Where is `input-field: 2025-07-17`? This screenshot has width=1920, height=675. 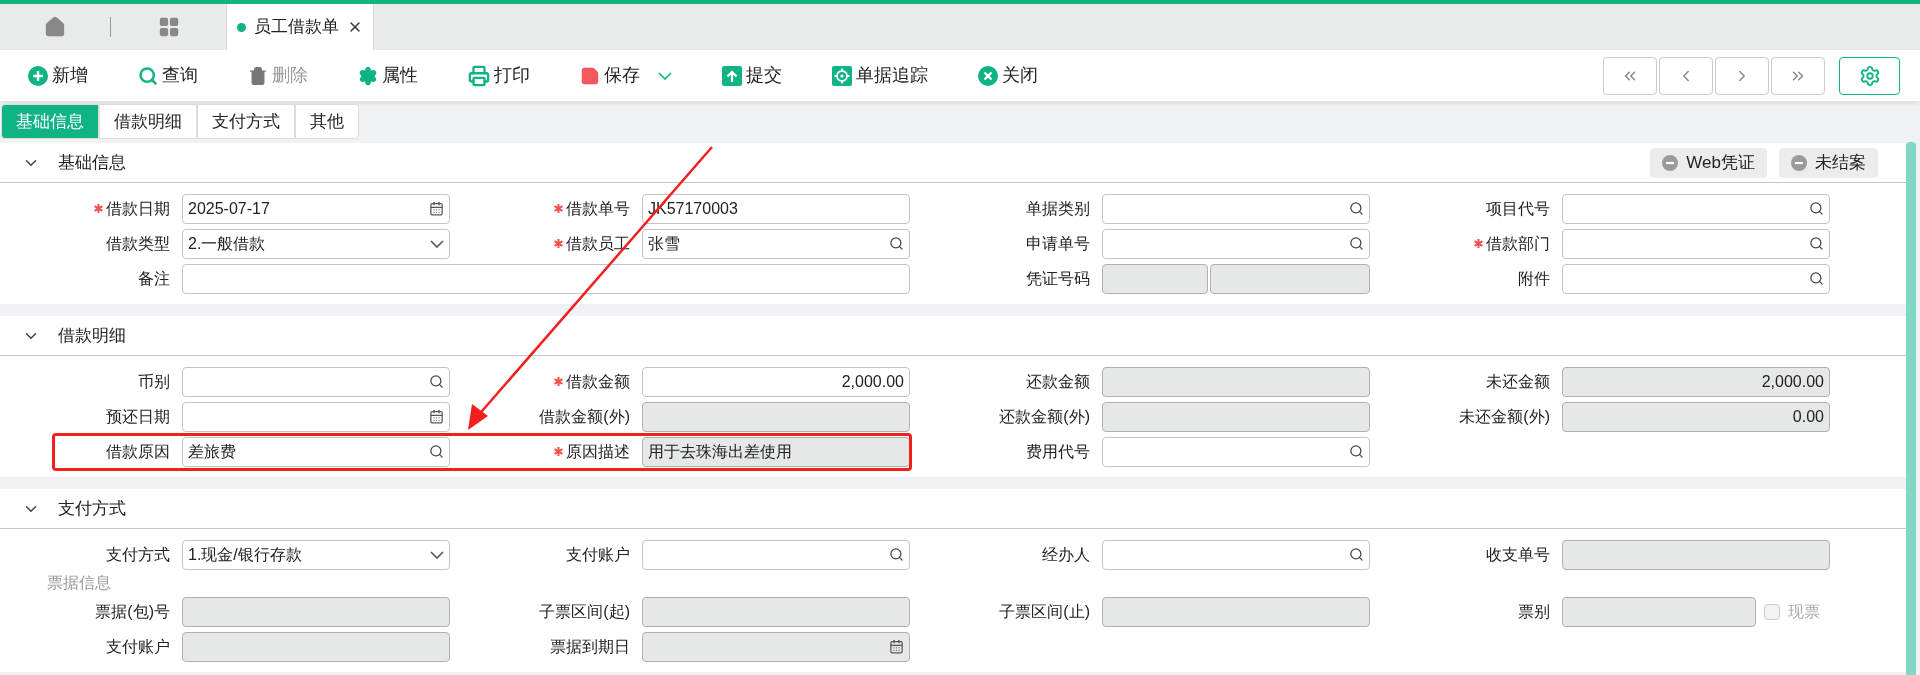 input-field: 2025-07-17 is located at coordinates (316, 208).